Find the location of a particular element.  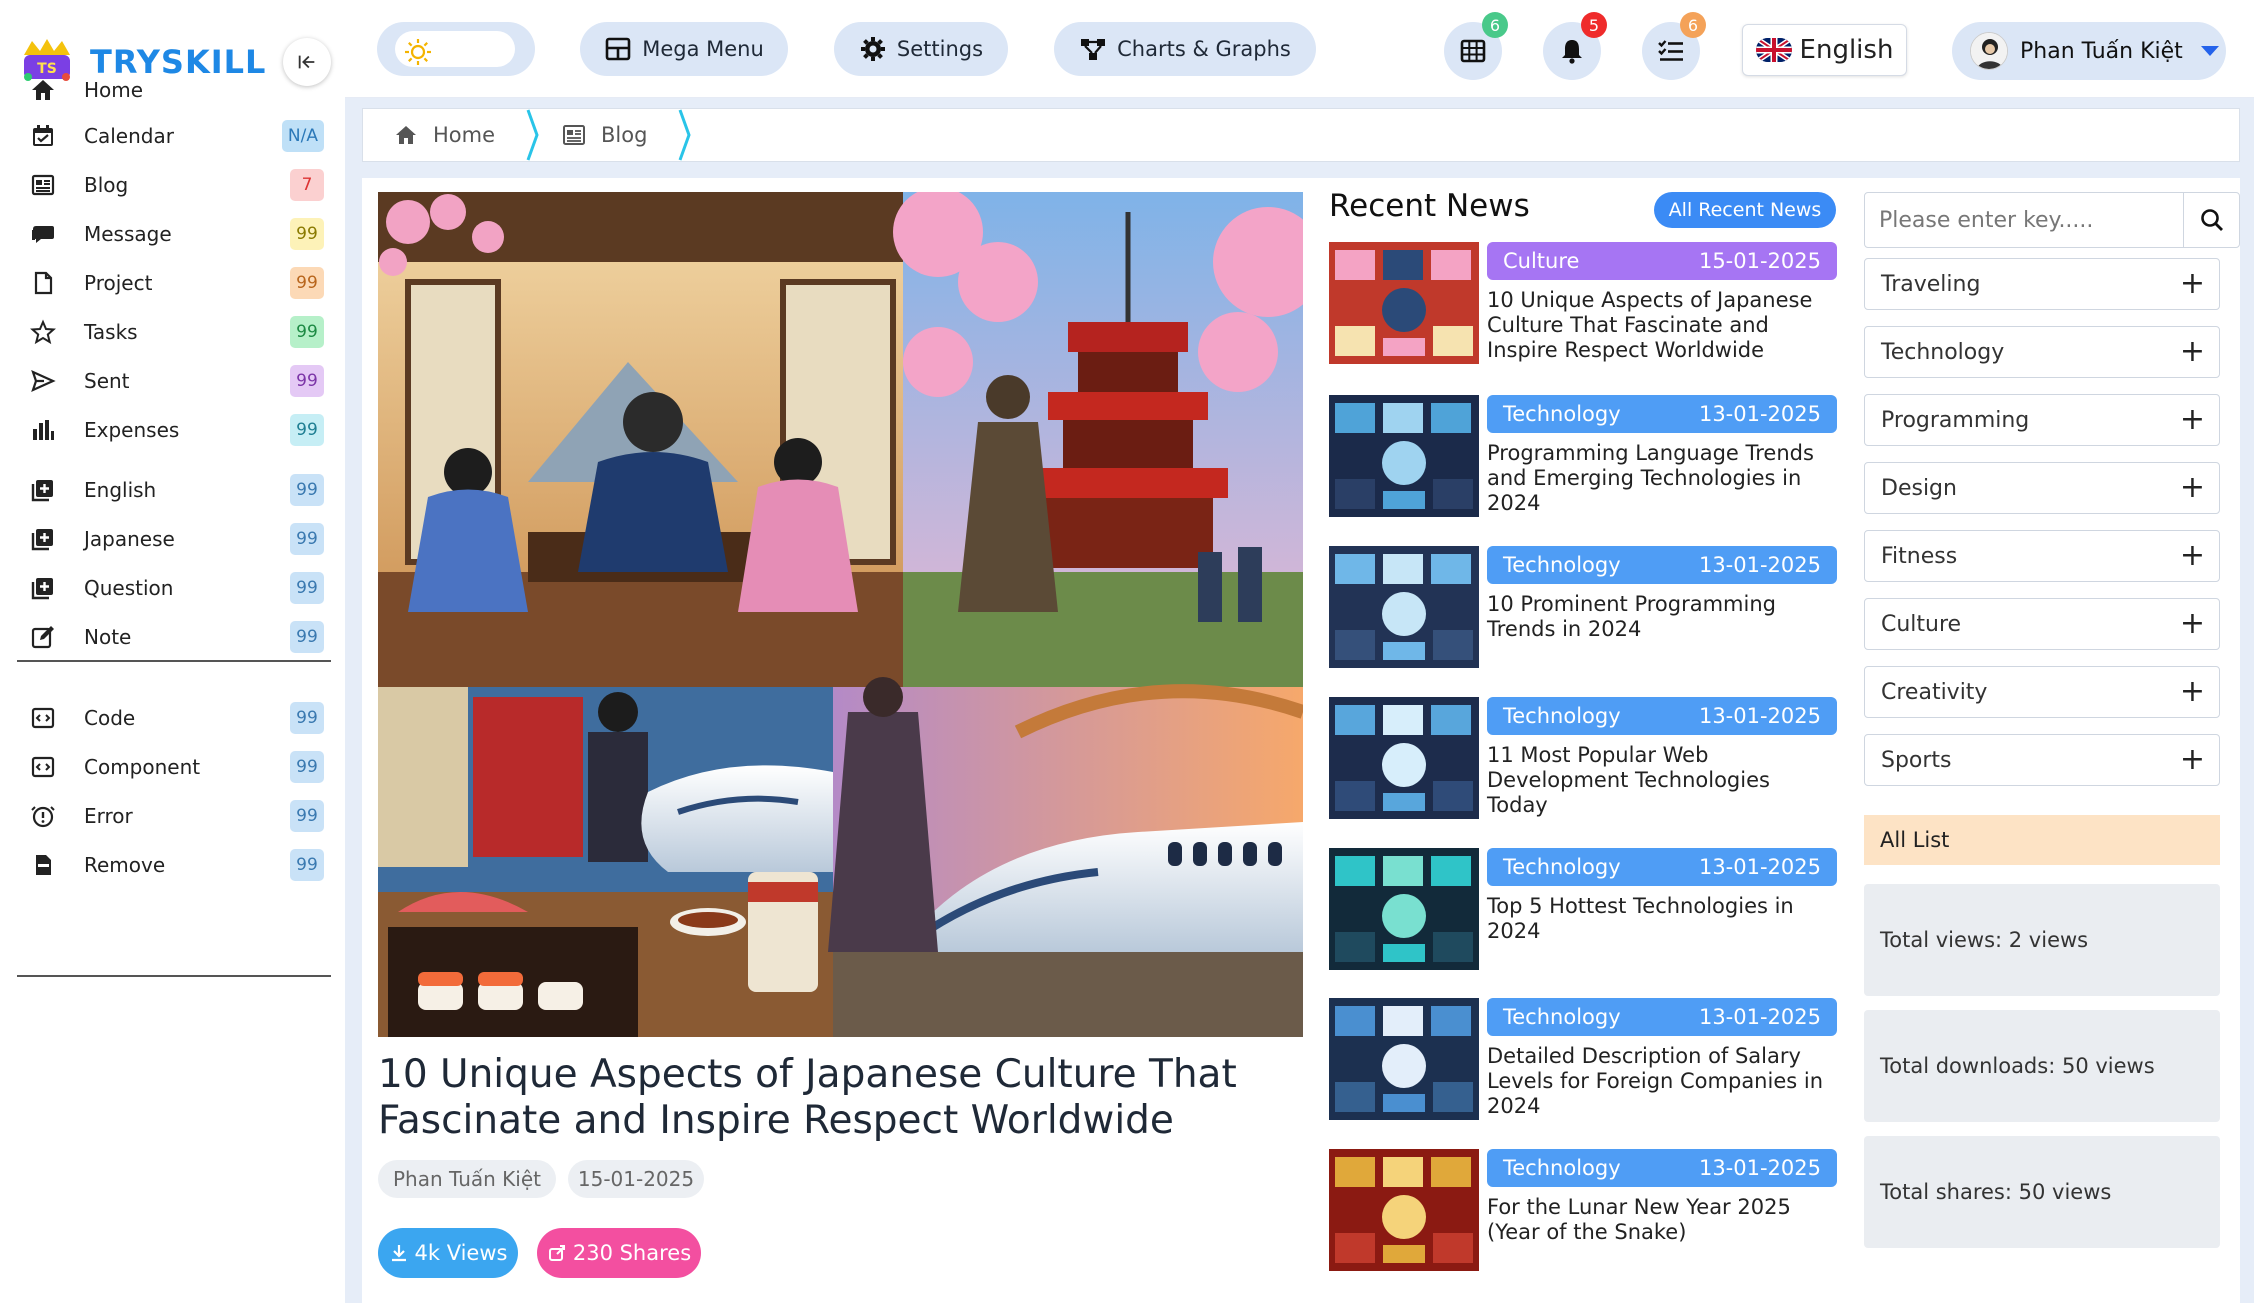

category-technology: Technology + is located at coordinates (2042, 352).